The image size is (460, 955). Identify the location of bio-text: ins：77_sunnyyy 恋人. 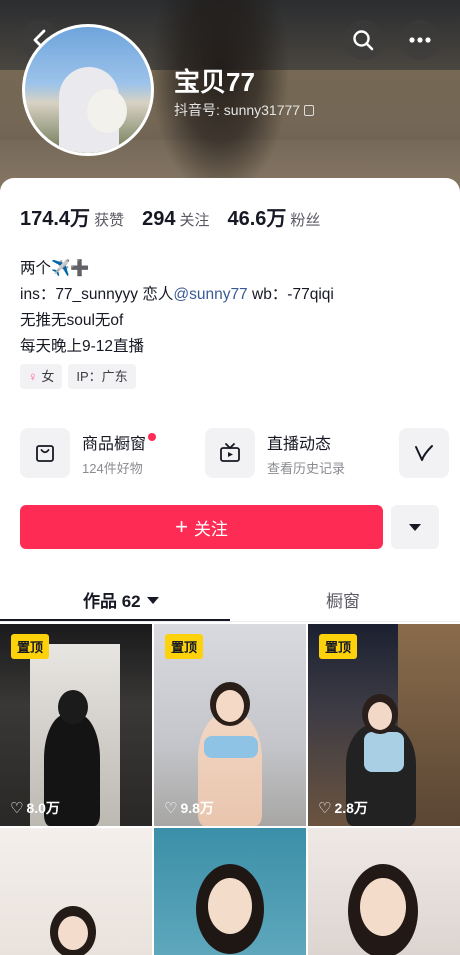
(97, 294).